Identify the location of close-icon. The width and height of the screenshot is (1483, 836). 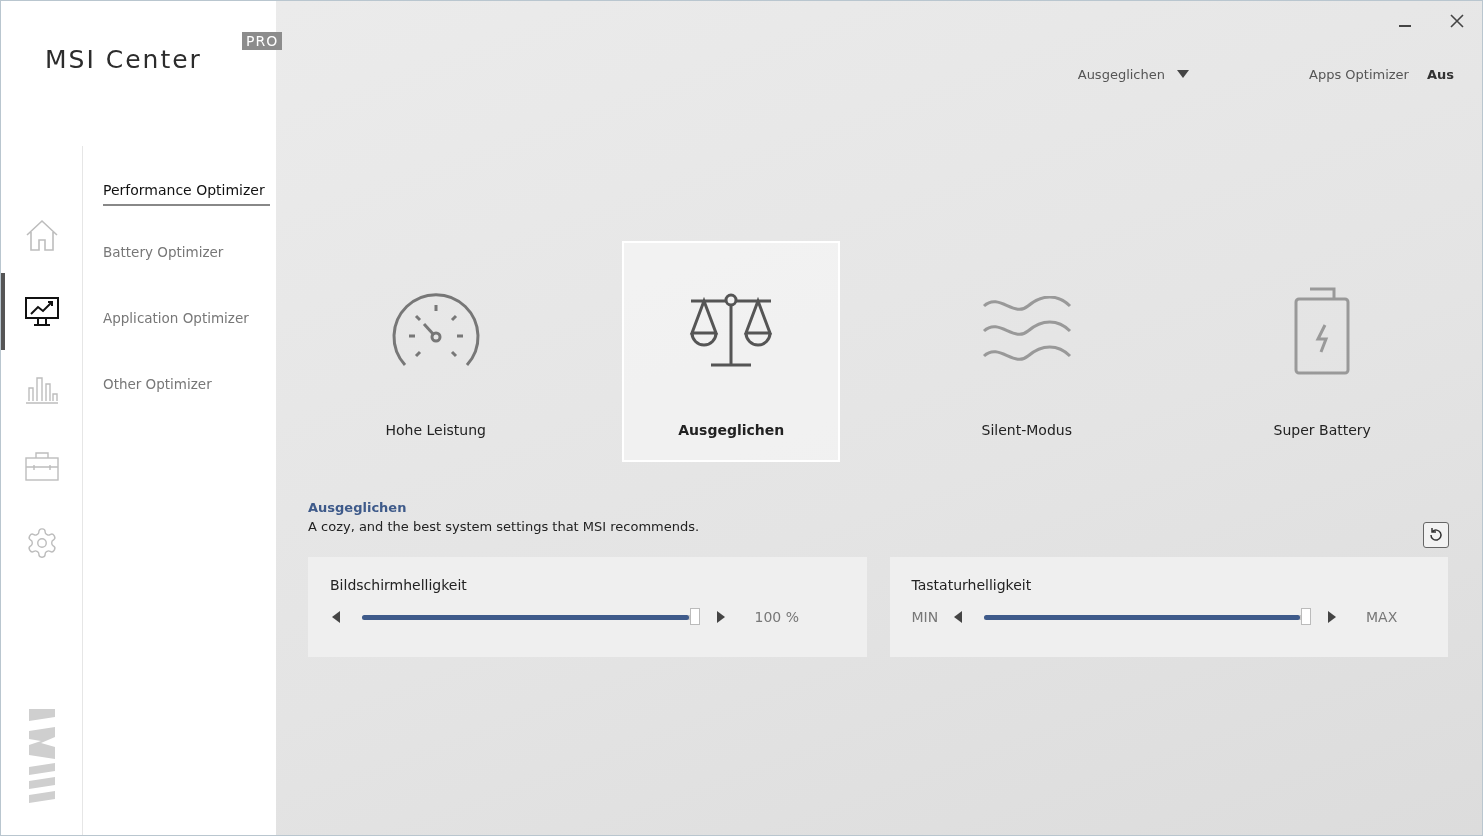
(1457, 21).